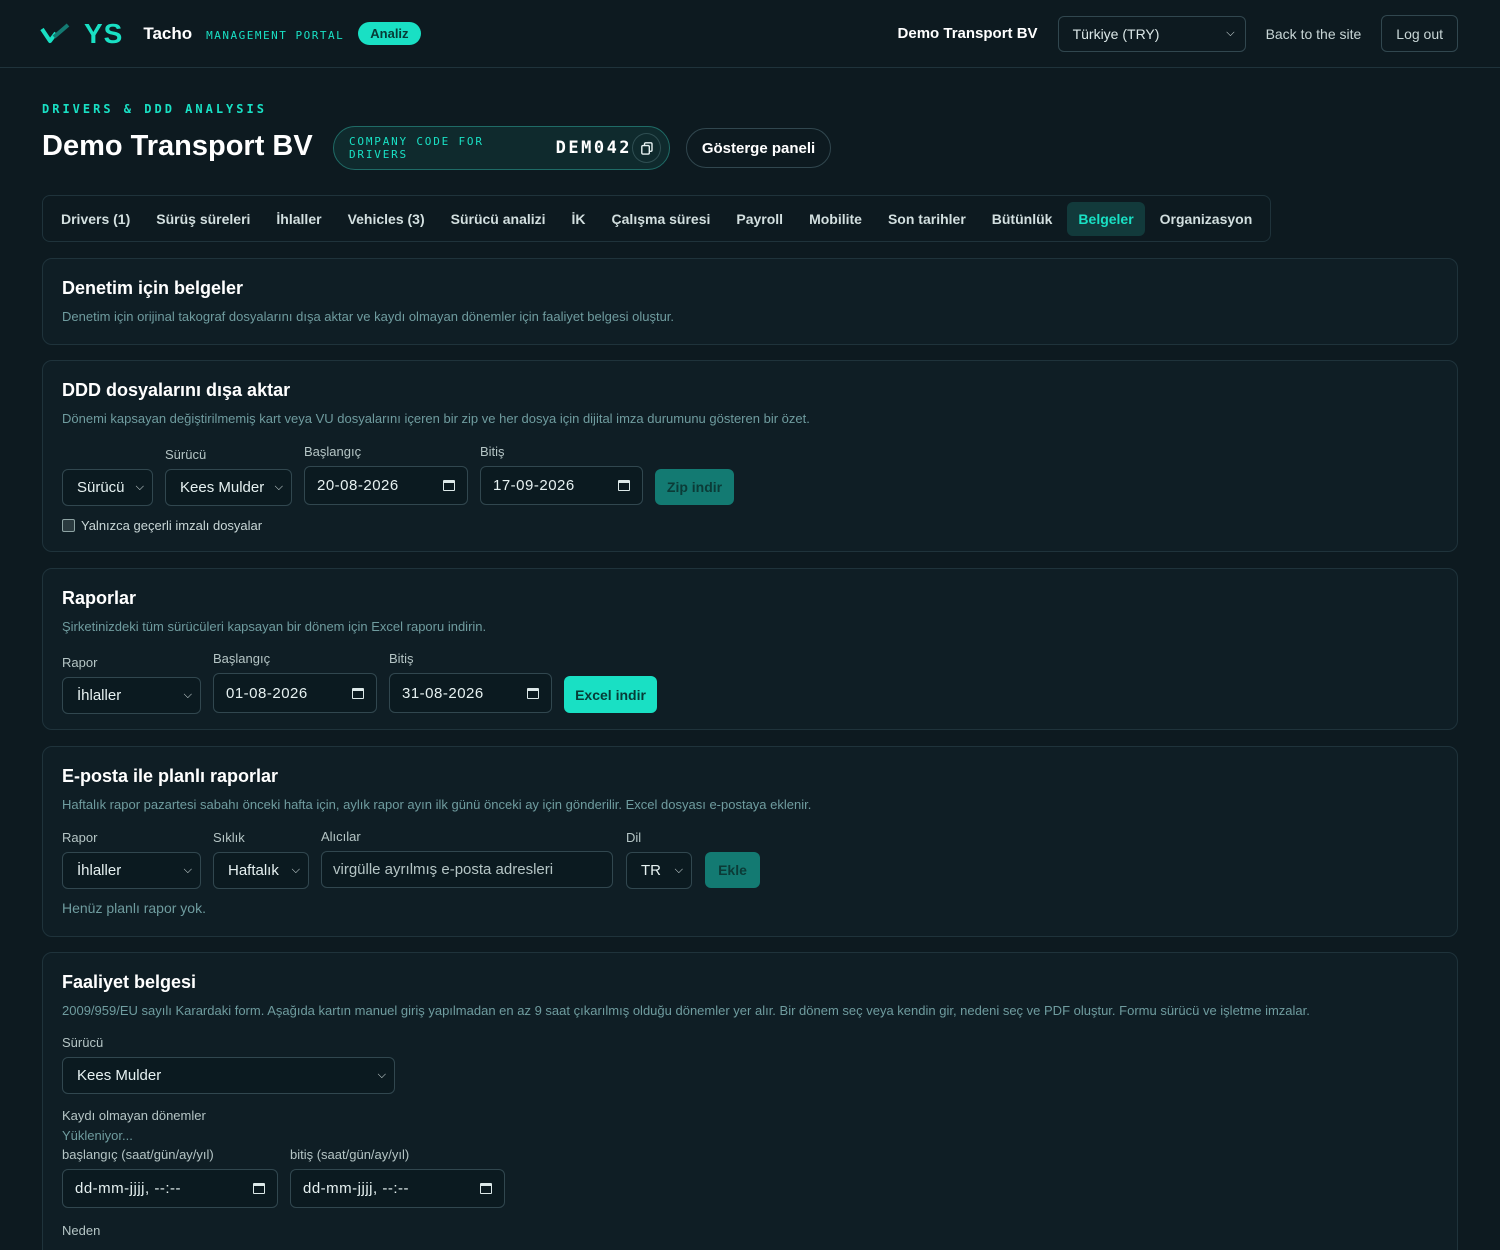 The height and width of the screenshot is (1250, 1500). What do you see at coordinates (835, 219) in the screenshot?
I see `tab-mobility: Mobilite` at bounding box center [835, 219].